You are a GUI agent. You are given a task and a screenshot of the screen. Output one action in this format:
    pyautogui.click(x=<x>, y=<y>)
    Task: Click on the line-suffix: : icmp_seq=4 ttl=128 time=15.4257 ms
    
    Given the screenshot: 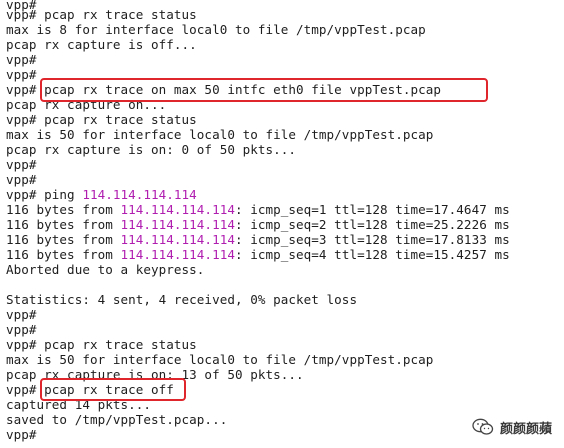 What is the action you would take?
    pyautogui.click(x=372, y=254)
    